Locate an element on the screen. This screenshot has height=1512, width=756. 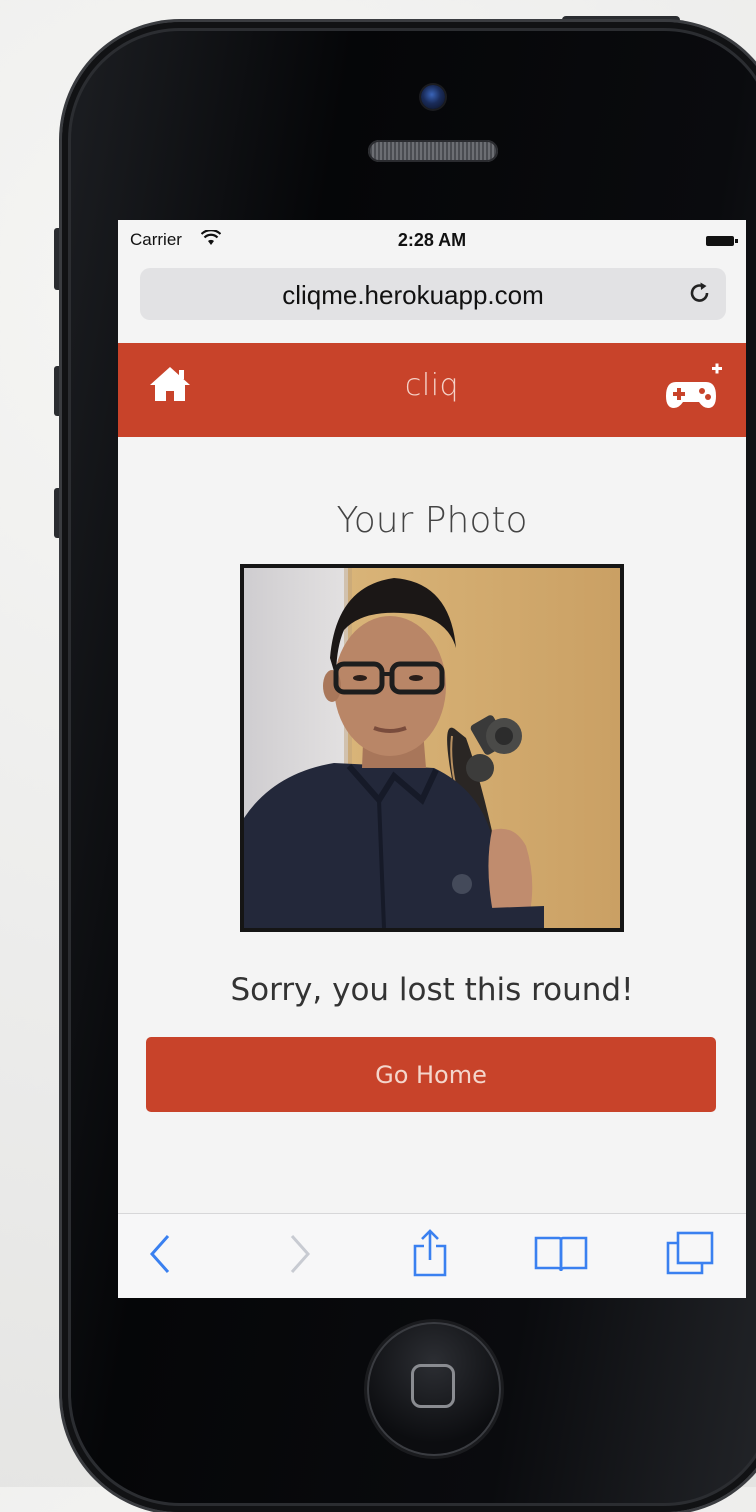
selfie-image is located at coordinates (432, 748).